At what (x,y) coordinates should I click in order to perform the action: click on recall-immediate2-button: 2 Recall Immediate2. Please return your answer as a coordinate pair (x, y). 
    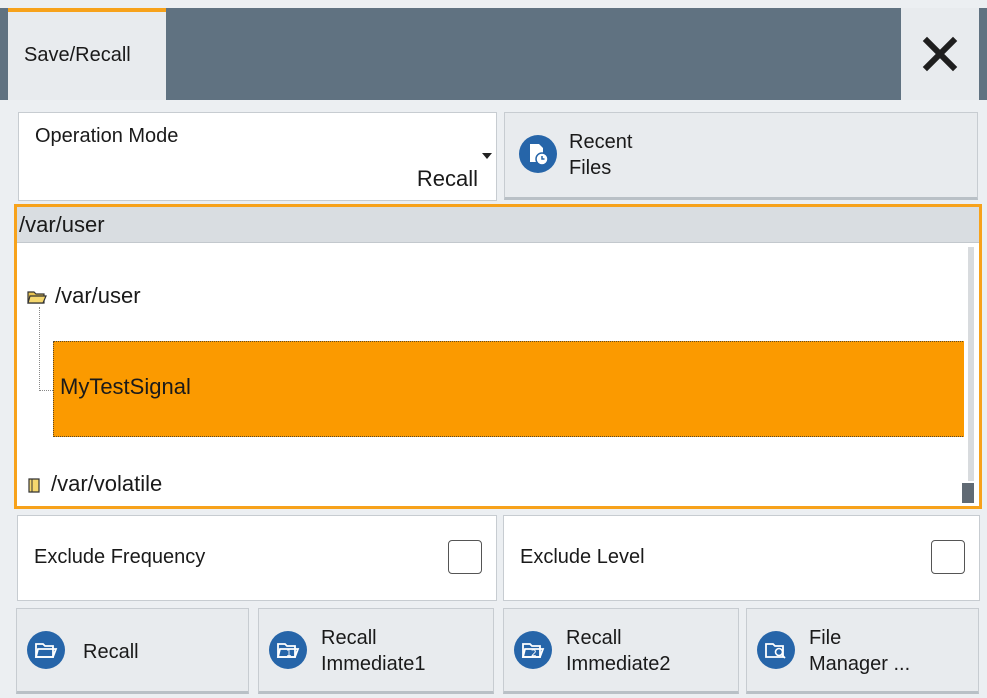
    Looking at the image, I should click on (621, 651).